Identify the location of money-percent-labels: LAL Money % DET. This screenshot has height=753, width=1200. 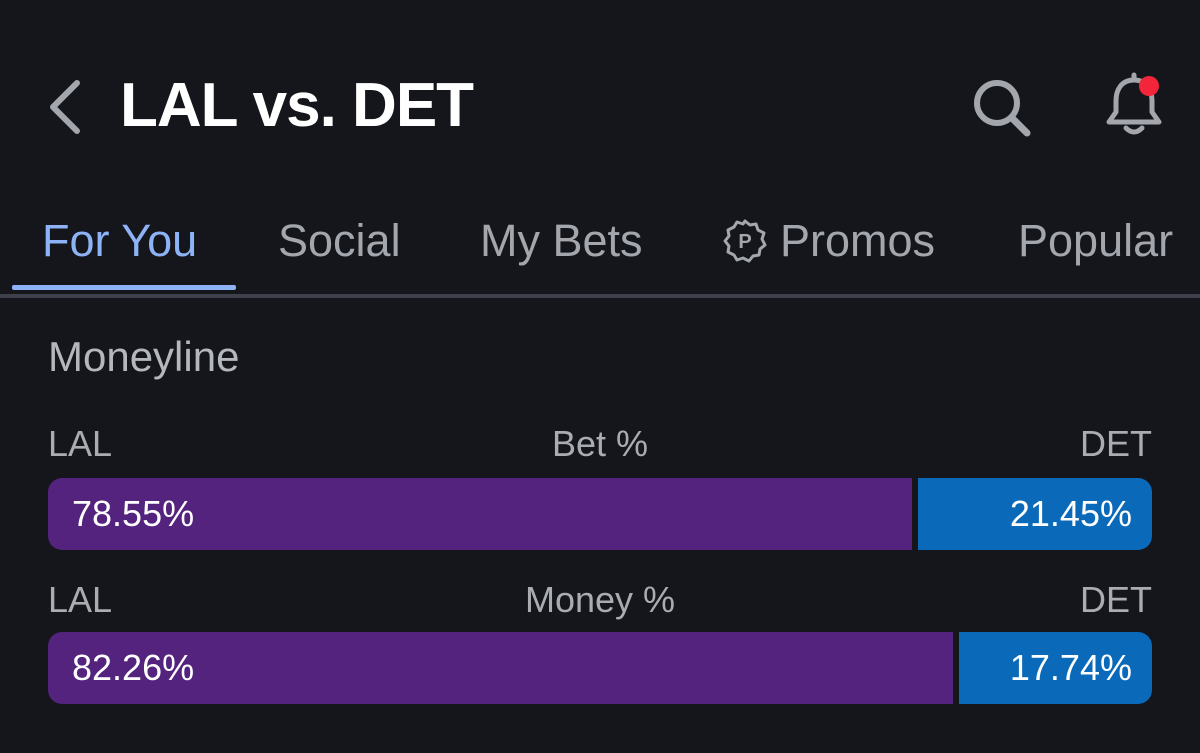
(600, 600).